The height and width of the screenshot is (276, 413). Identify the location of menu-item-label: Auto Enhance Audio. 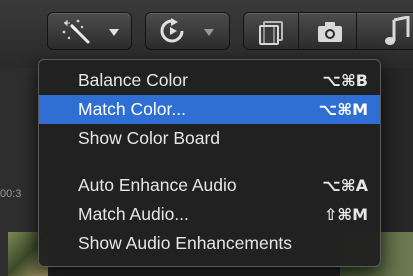
(157, 185).